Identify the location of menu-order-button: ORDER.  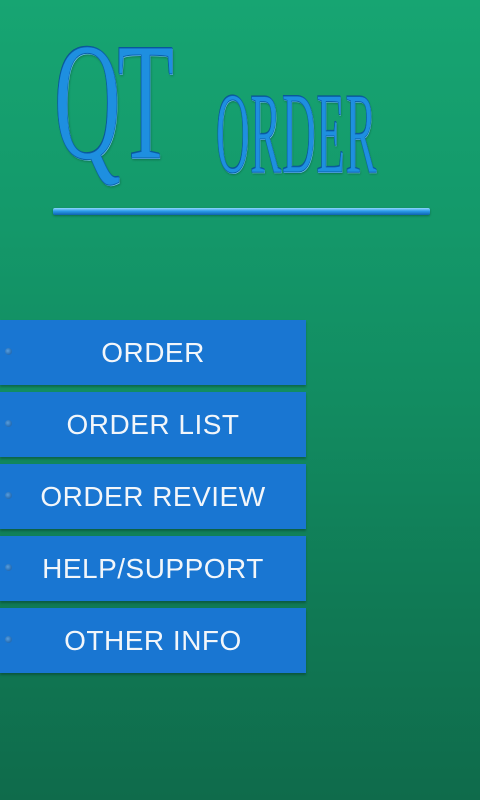
(153, 352).